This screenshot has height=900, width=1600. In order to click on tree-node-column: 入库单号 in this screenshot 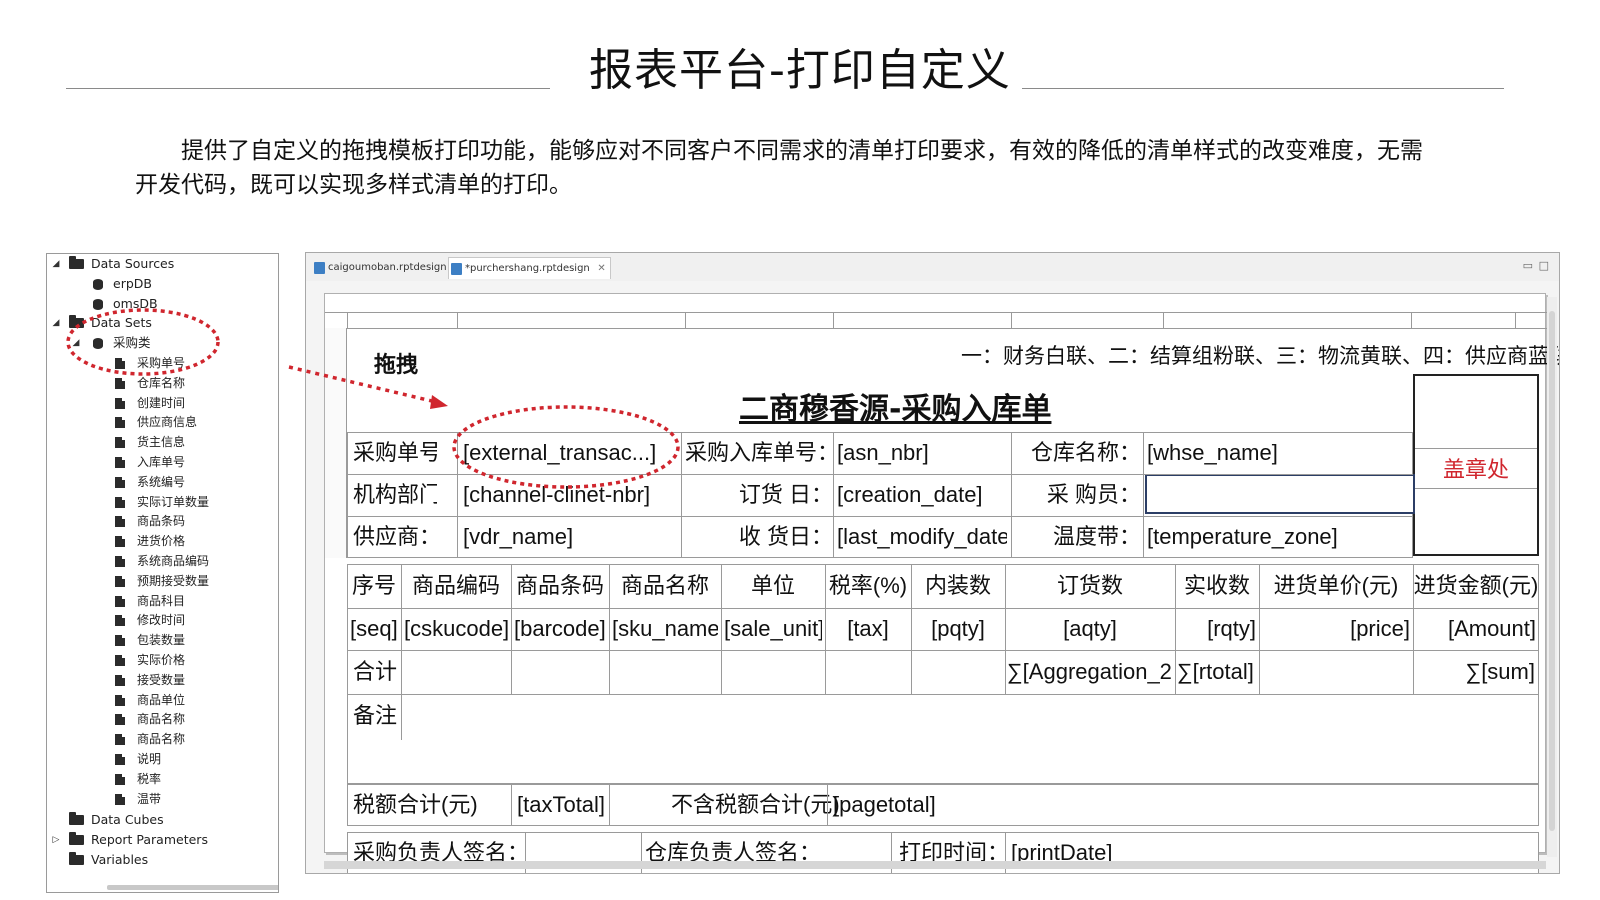, I will do `click(162, 462)`.